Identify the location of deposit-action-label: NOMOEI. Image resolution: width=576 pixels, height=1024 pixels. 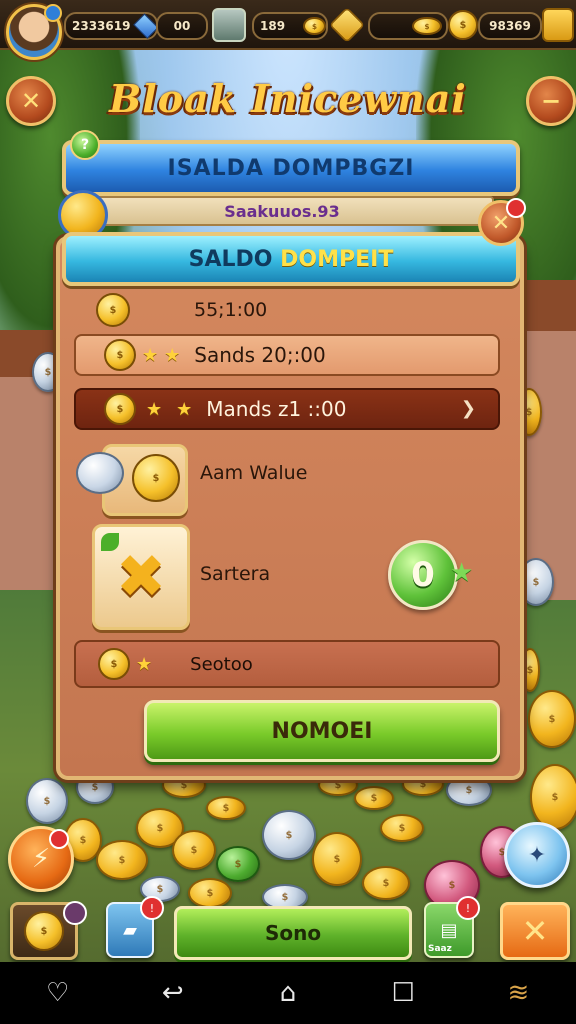
(322, 731).